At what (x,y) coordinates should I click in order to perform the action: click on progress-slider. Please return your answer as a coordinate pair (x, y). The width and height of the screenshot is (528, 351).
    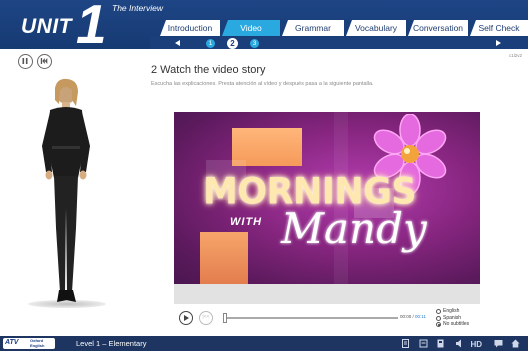
    Looking at the image, I should click on (310, 318).